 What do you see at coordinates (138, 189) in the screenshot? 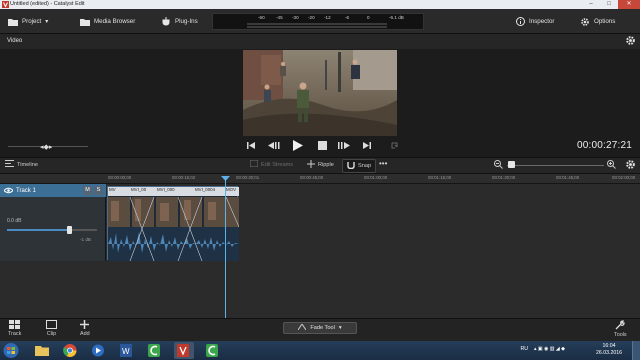
I see `clip-label: MVI_00` at bounding box center [138, 189].